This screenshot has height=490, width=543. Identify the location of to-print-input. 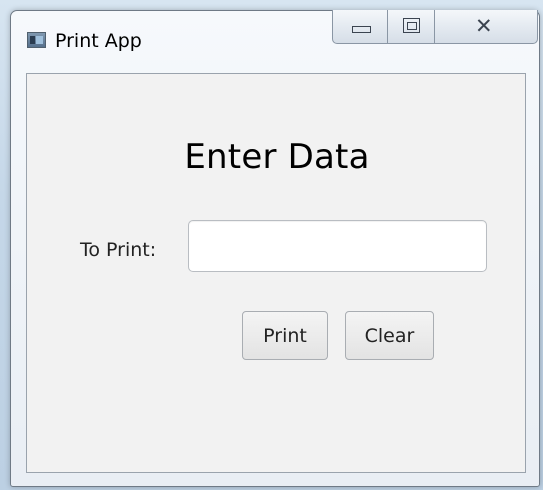
(337, 246).